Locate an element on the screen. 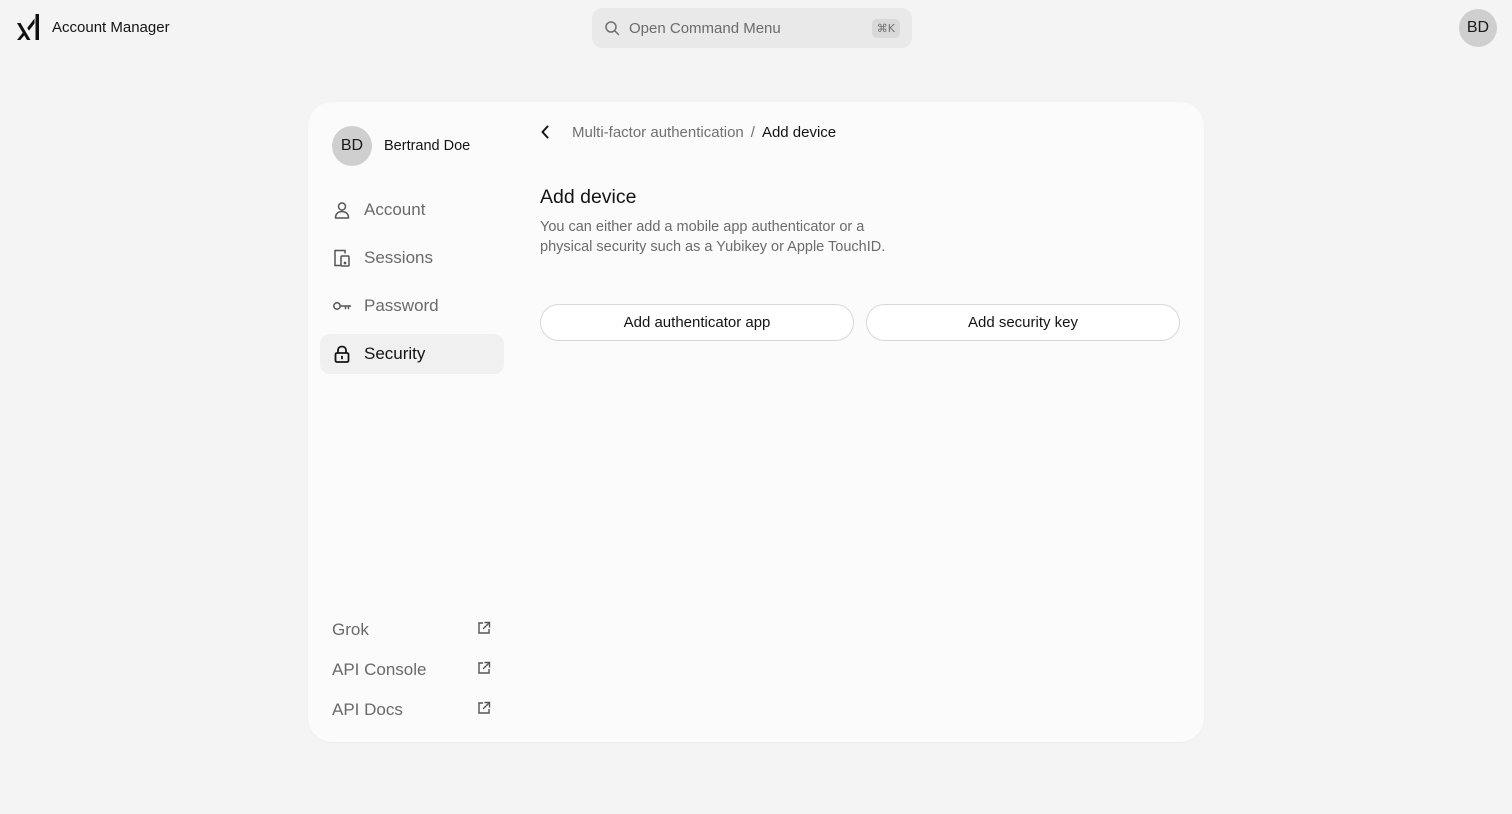 This screenshot has width=1512, height=814. command-menu-label: Open Command Menu is located at coordinates (705, 28).